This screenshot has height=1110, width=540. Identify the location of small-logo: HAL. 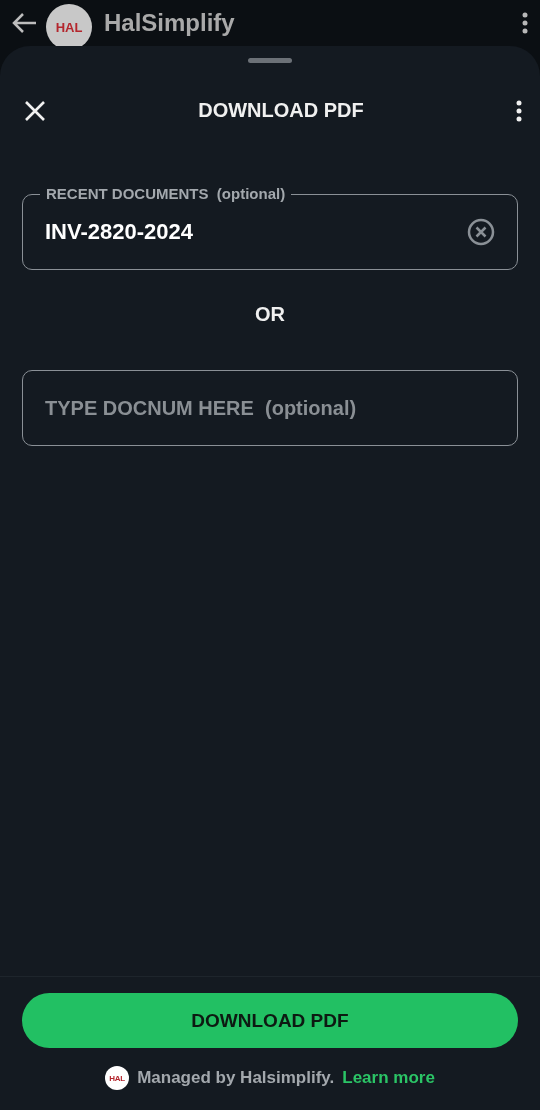
(117, 1078).